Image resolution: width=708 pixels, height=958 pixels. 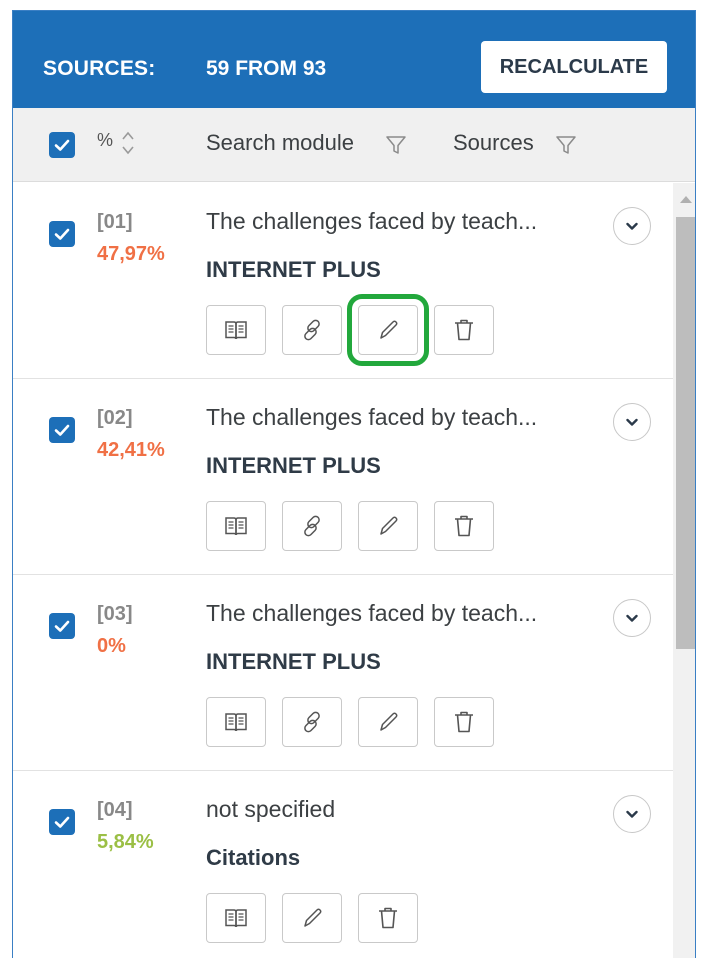 I want to click on source-percent: 5,84%, so click(x=125, y=842).